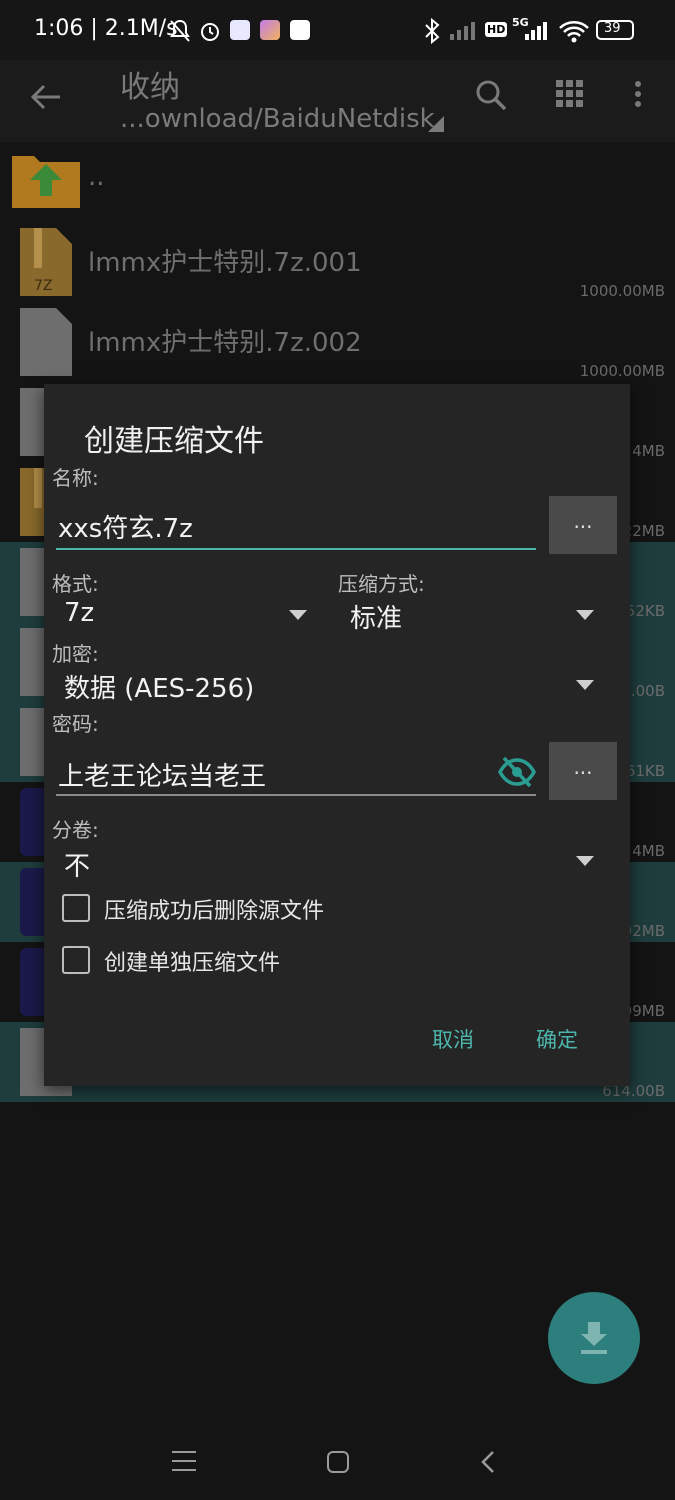 This screenshot has width=675, height=1500. What do you see at coordinates (296, 795) in the screenshot?
I see `password-input-underline` at bounding box center [296, 795].